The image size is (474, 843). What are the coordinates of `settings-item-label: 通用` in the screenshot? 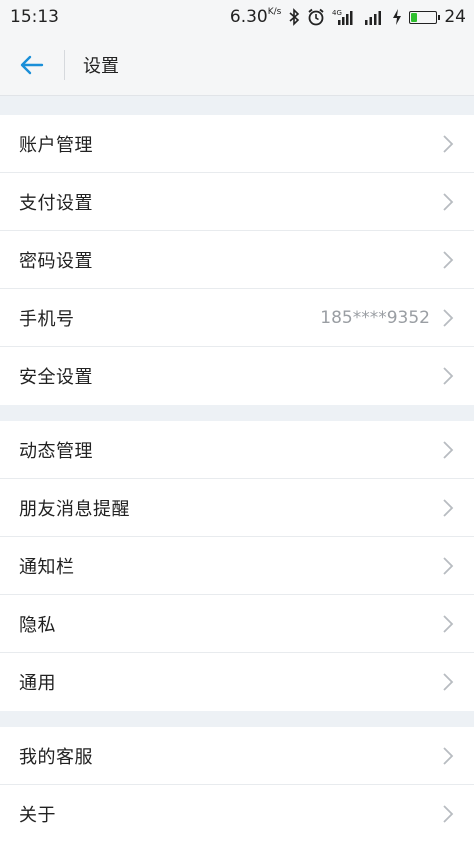 It's located at (37, 683).